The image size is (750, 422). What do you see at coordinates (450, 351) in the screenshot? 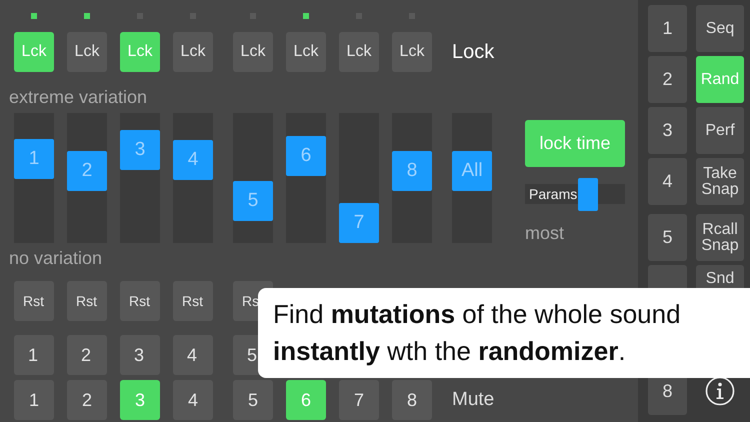
I see `caption-text: instantly wth the randomizer.` at bounding box center [450, 351].